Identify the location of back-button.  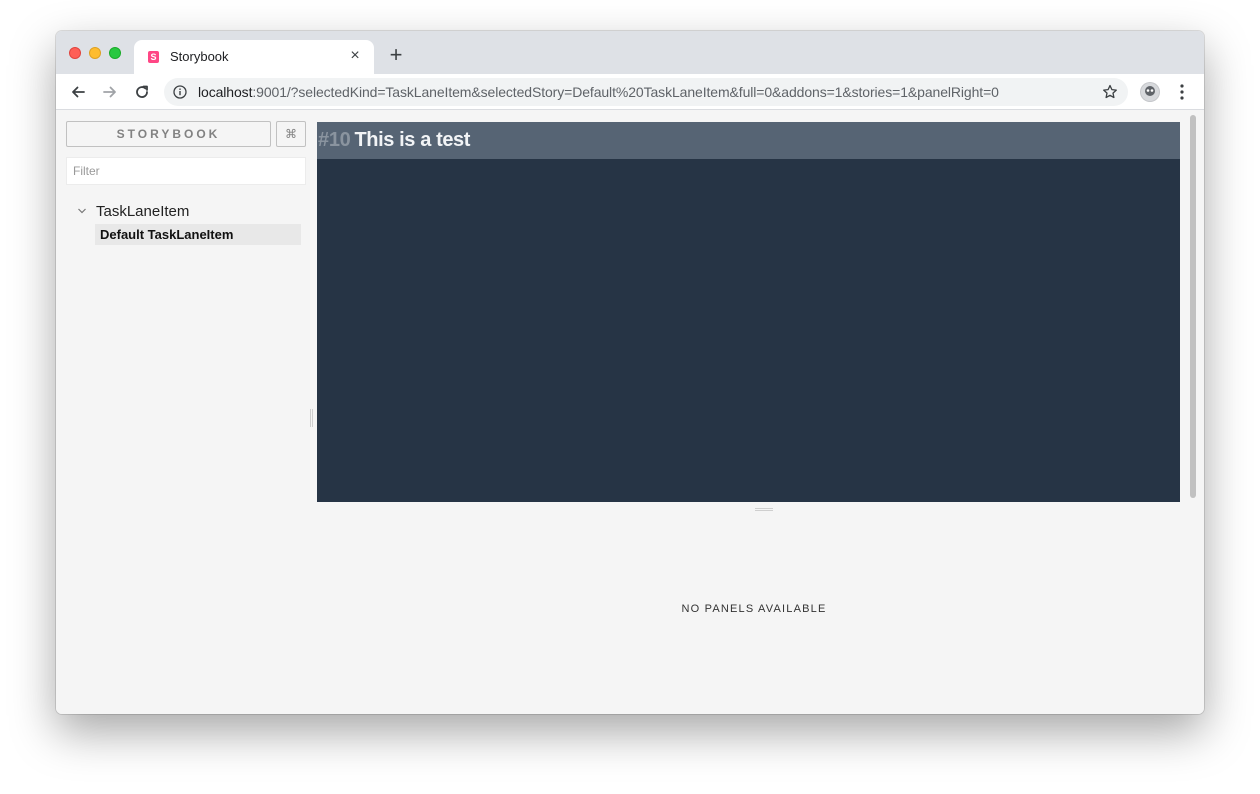
(78, 92).